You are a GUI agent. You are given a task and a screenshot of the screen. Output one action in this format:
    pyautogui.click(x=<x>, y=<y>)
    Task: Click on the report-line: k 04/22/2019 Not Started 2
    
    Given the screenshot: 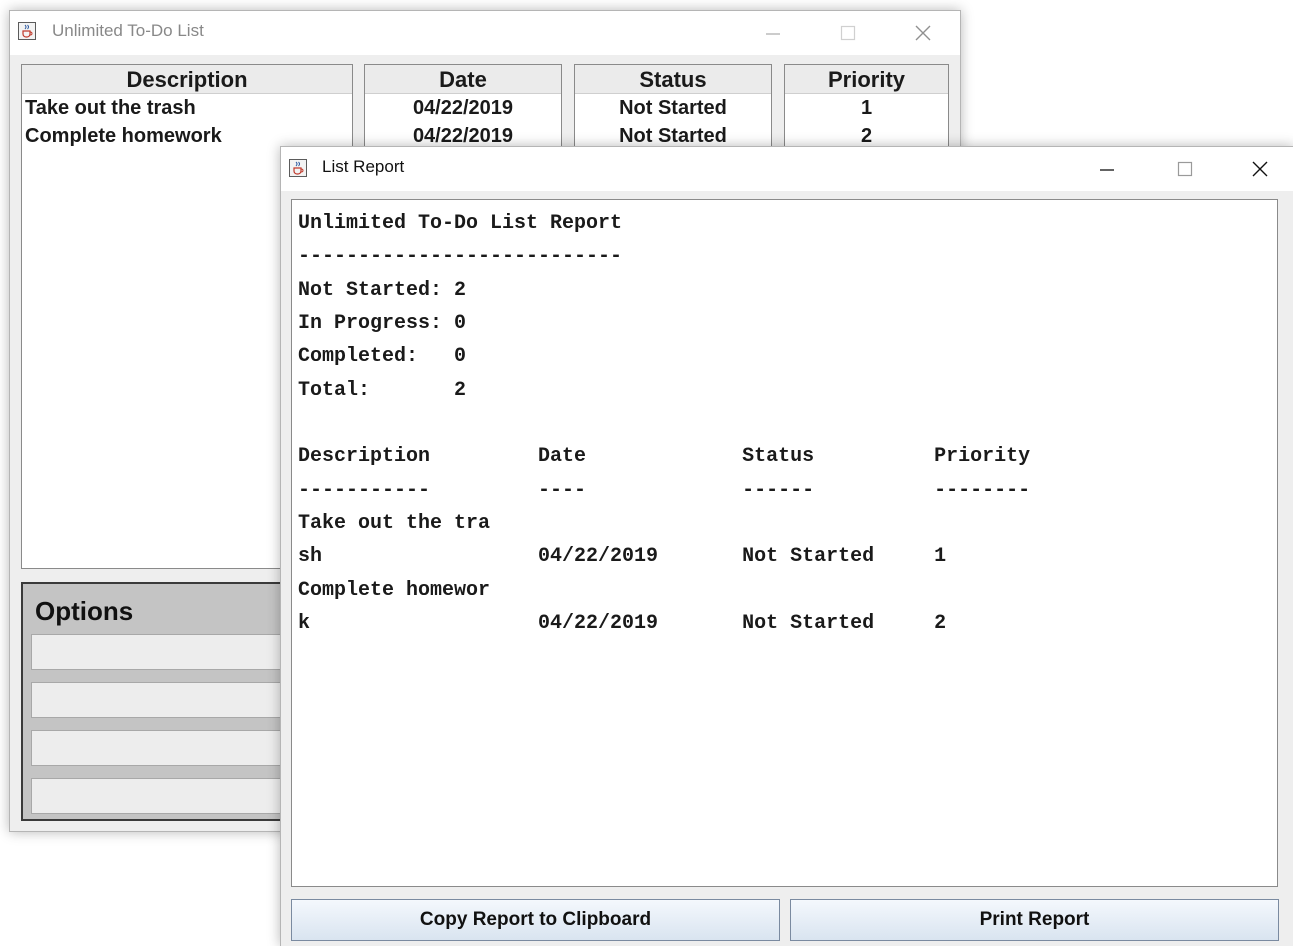 What is the action you would take?
    pyautogui.click(x=622, y=623)
    